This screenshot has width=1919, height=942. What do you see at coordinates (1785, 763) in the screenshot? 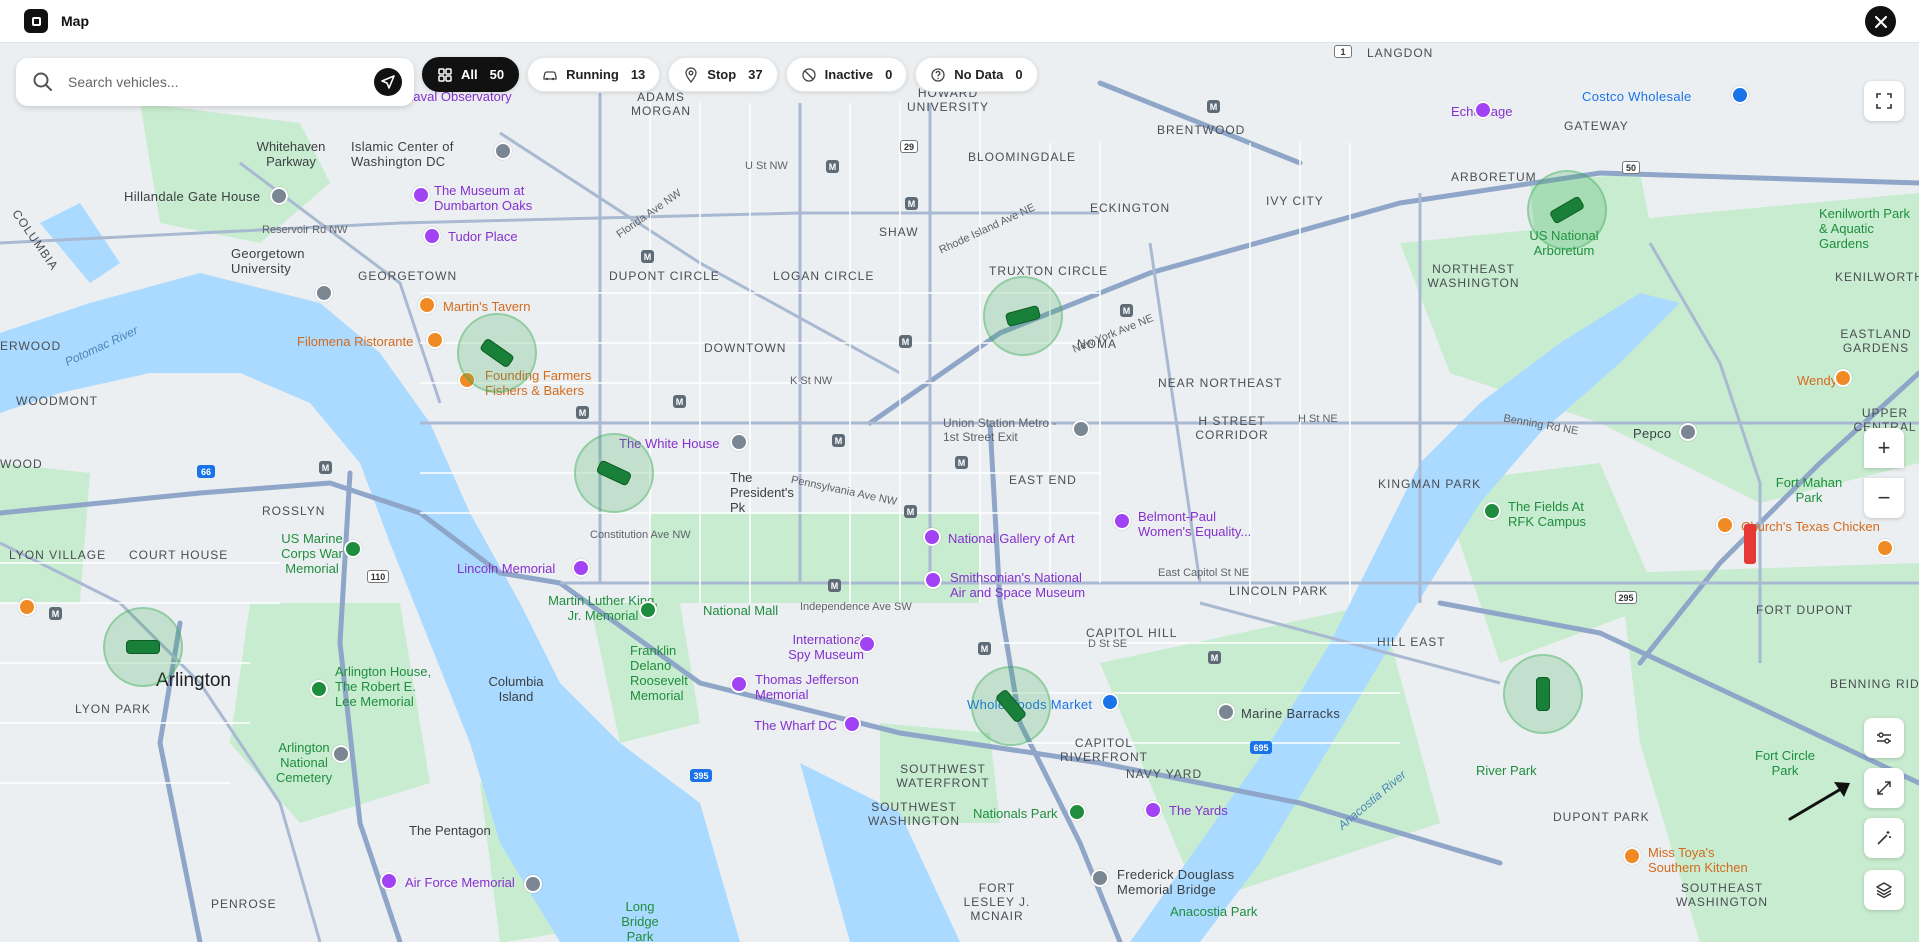
I see `park-label: Fort Circle Park` at bounding box center [1785, 763].